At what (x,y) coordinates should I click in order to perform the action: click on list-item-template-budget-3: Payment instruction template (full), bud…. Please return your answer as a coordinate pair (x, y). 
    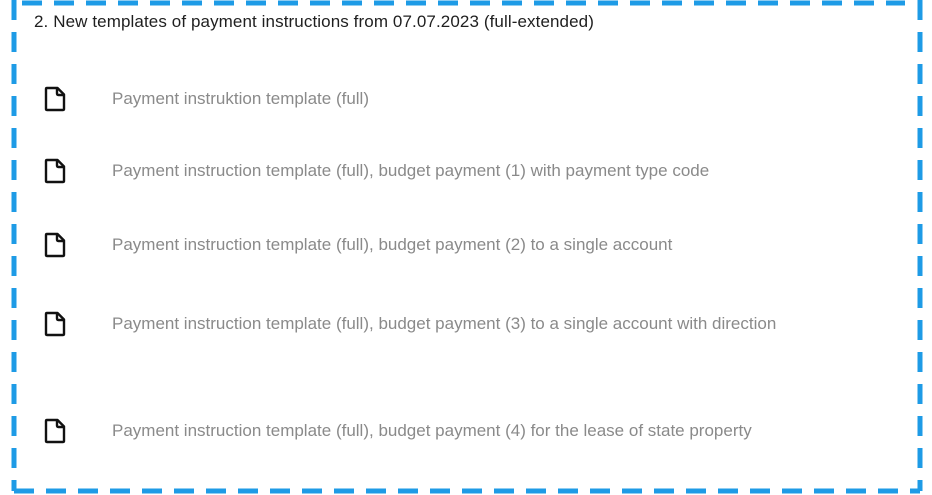
    Looking at the image, I should click on (479, 324).